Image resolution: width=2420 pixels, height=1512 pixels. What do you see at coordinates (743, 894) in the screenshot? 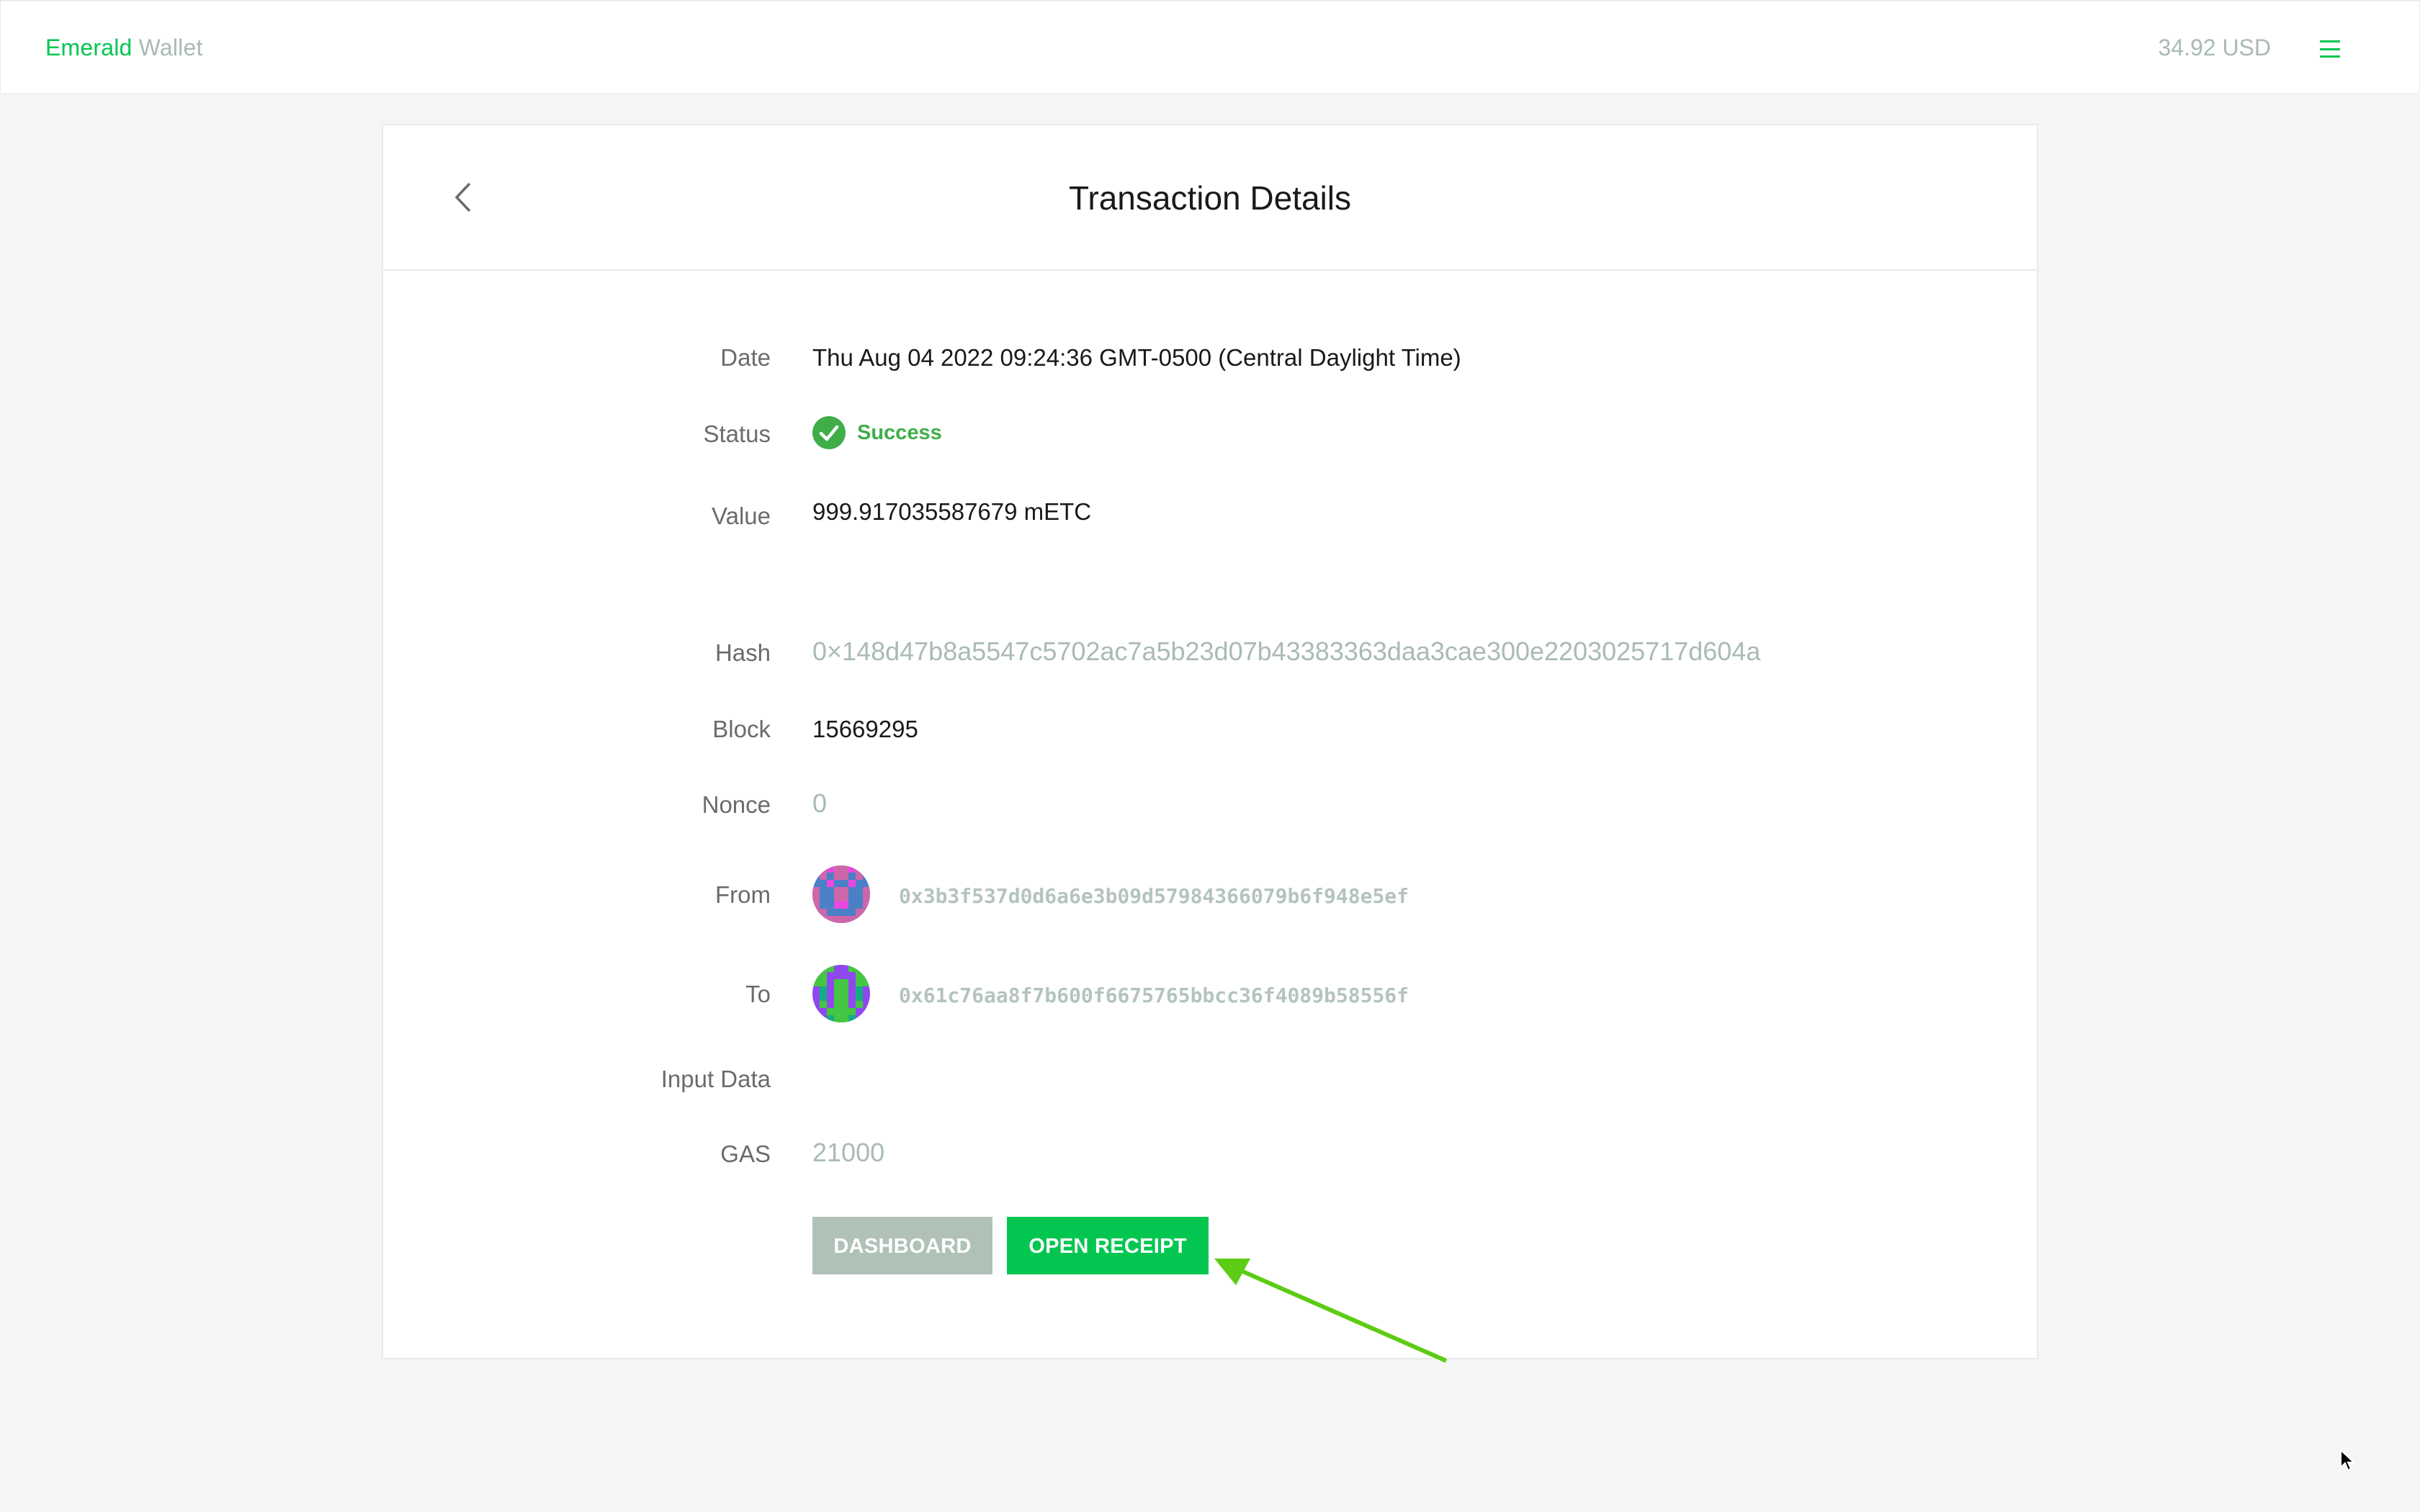
I see `from-label: From` at bounding box center [743, 894].